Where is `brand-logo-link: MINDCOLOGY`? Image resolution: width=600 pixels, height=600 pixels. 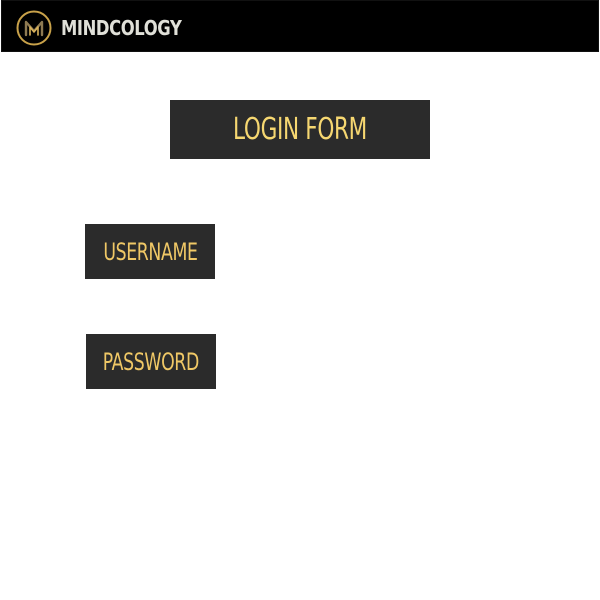
brand-logo-link: MINDCOLOGY is located at coordinates (112, 28).